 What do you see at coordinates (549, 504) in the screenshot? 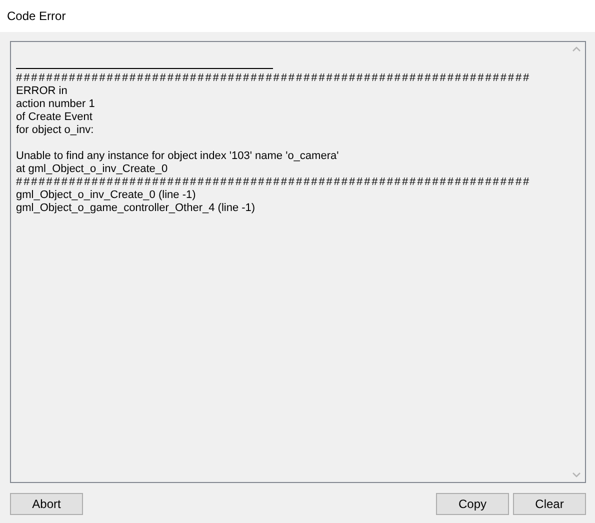
I see `dialog-button: Clear` at bounding box center [549, 504].